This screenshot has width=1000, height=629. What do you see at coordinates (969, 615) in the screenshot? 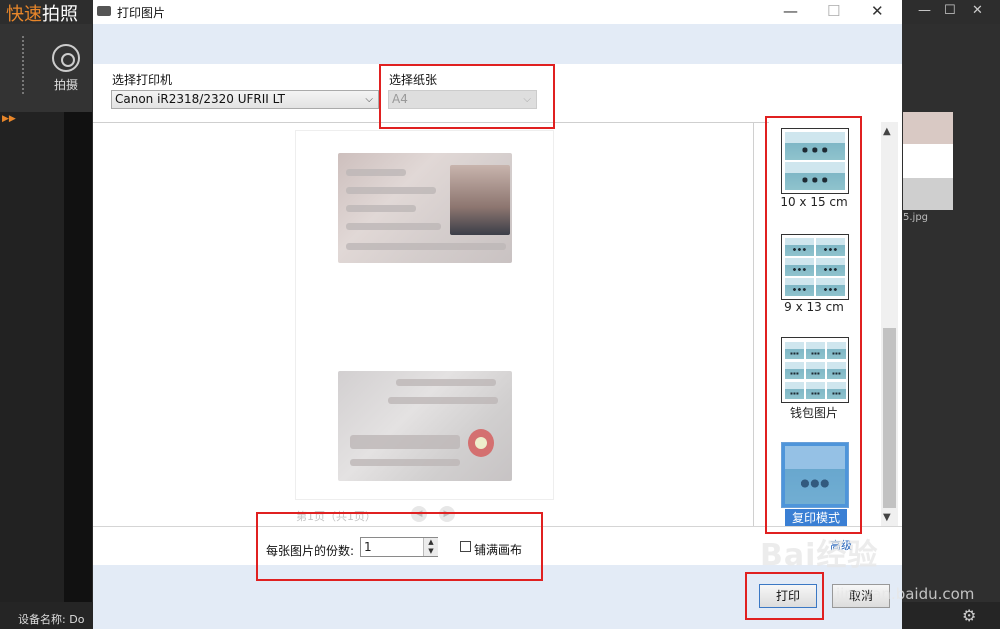
I see `gear-icon: ⚙` at bounding box center [969, 615].